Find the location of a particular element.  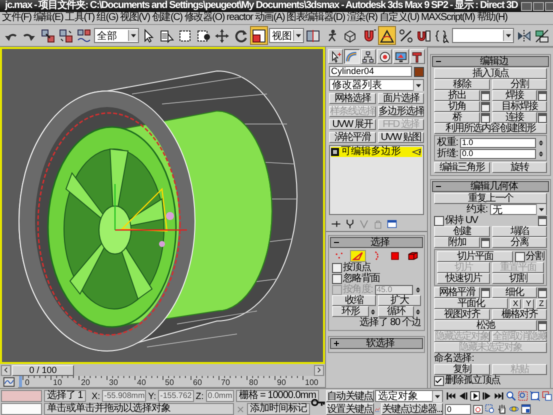

cone-icon is located at coordinates (417, 152).